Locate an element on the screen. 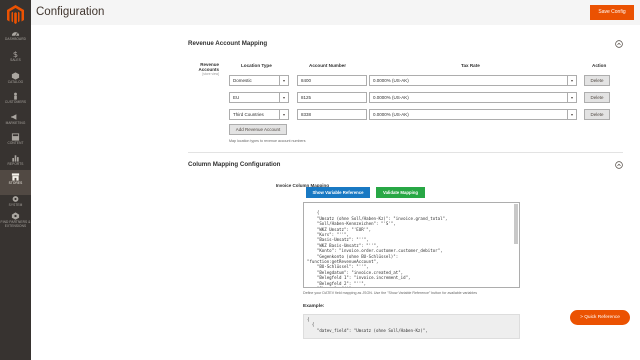 Image resolution: width=640 pixels, height=360 pixels. account-input: 8400 is located at coordinates (332, 80).